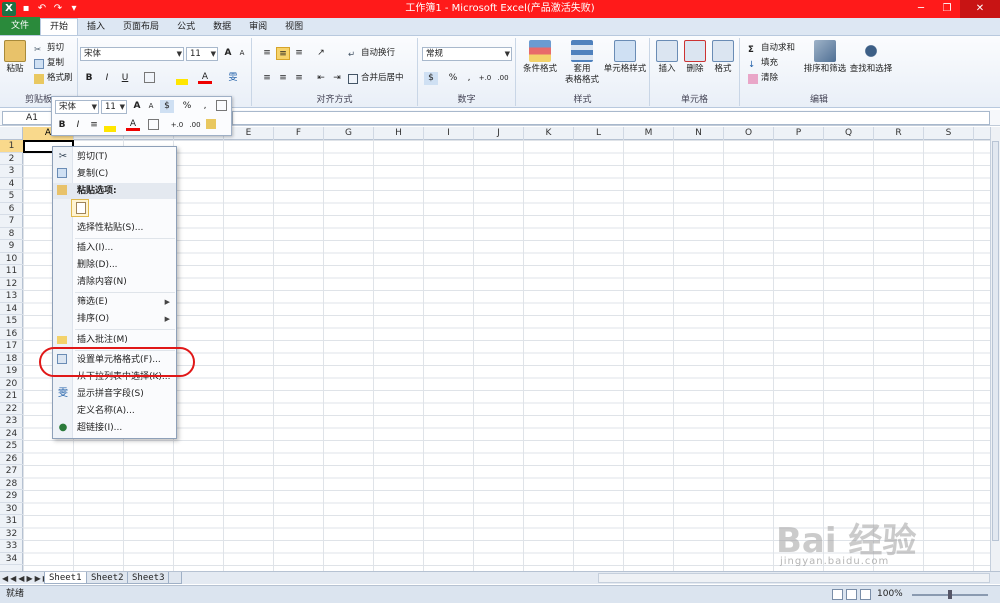 The height and width of the screenshot is (603, 1000). I want to click on column-header: O, so click(749, 133).